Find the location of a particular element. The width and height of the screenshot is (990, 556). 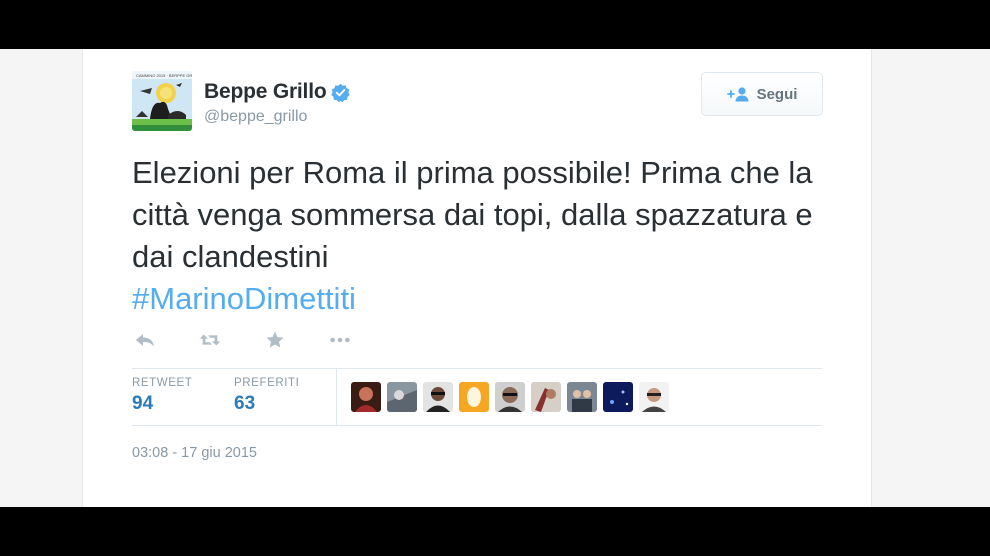

hashtag-link: #MarinoDimettiti is located at coordinates (244, 299).